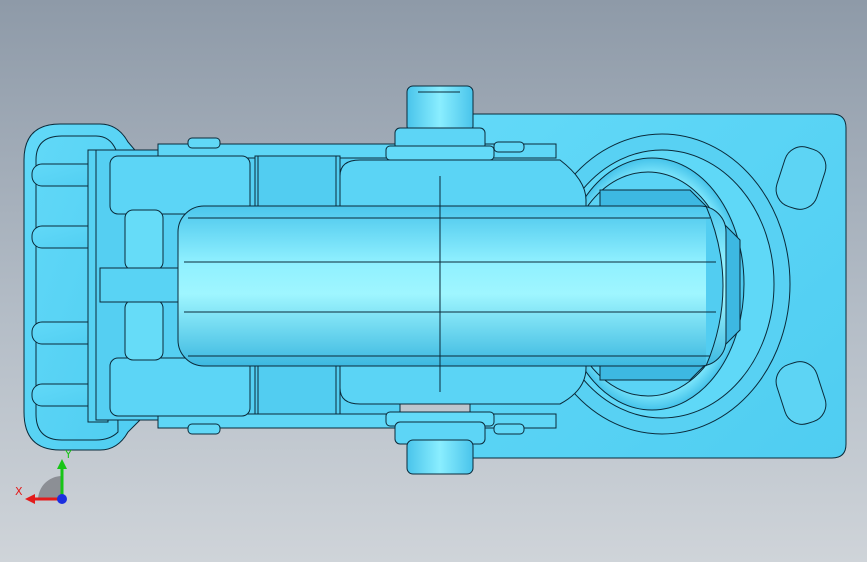 This screenshot has height=562, width=867. What do you see at coordinates (440, 457) in the screenshot?
I see `axle-nut-bottom` at bounding box center [440, 457].